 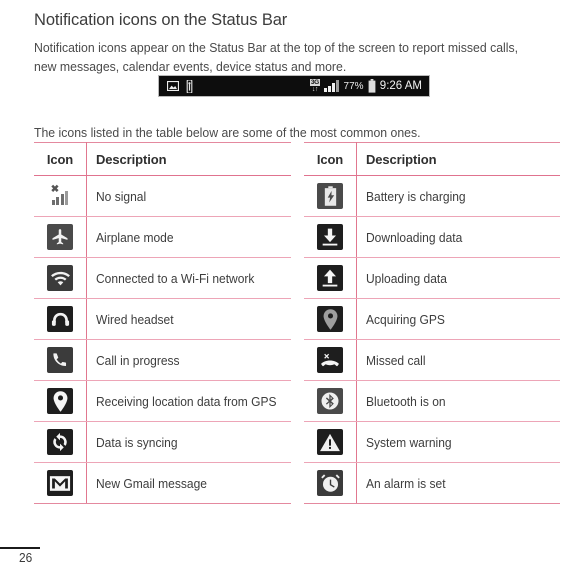 I want to click on gps-location-icon, so click(x=60, y=401).